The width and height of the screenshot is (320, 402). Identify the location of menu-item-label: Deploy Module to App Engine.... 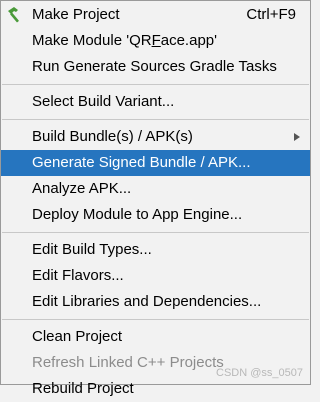
(137, 214).